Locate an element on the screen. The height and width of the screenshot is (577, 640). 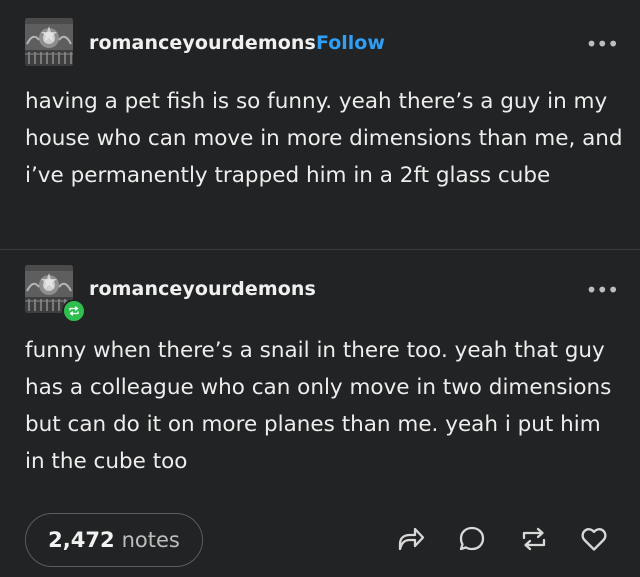
notes-label: notes is located at coordinates (150, 540).